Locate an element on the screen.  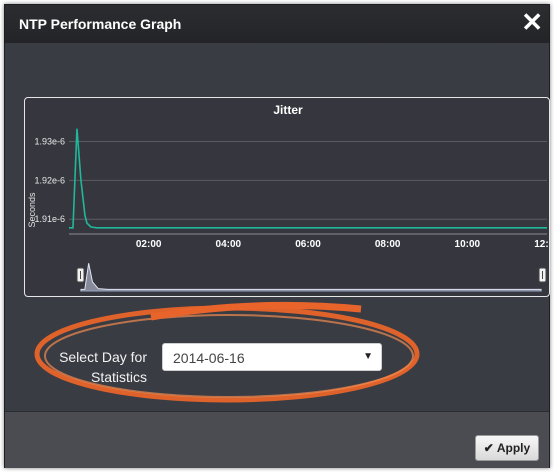
y-tick-label: 1.91e-6 is located at coordinates (49, 219).